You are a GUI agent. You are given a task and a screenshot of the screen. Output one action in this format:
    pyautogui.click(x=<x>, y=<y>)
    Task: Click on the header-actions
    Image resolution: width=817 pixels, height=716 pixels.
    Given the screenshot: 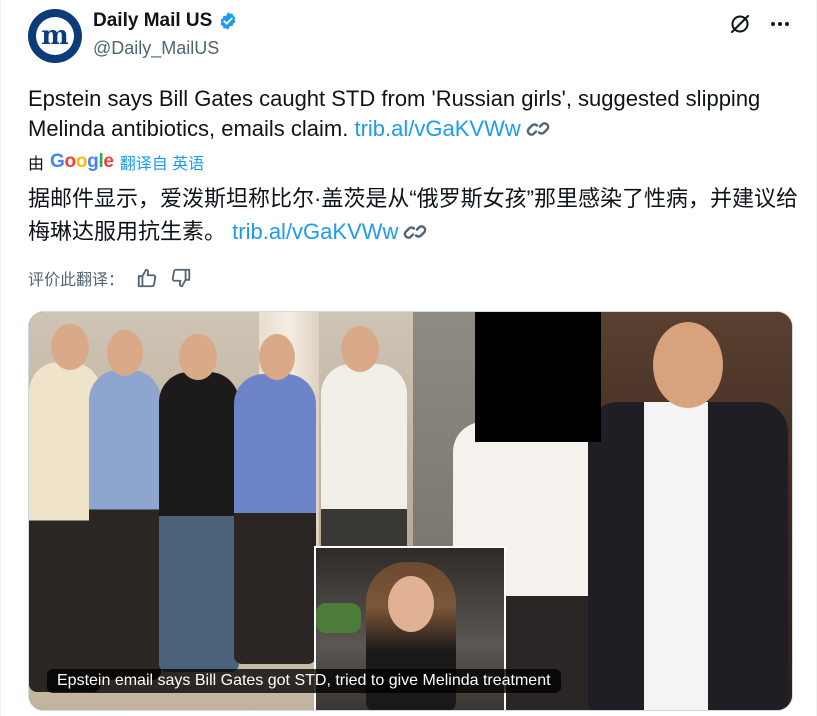 What is the action you would take?
    pyautogui.click(x=760, y=24)
    